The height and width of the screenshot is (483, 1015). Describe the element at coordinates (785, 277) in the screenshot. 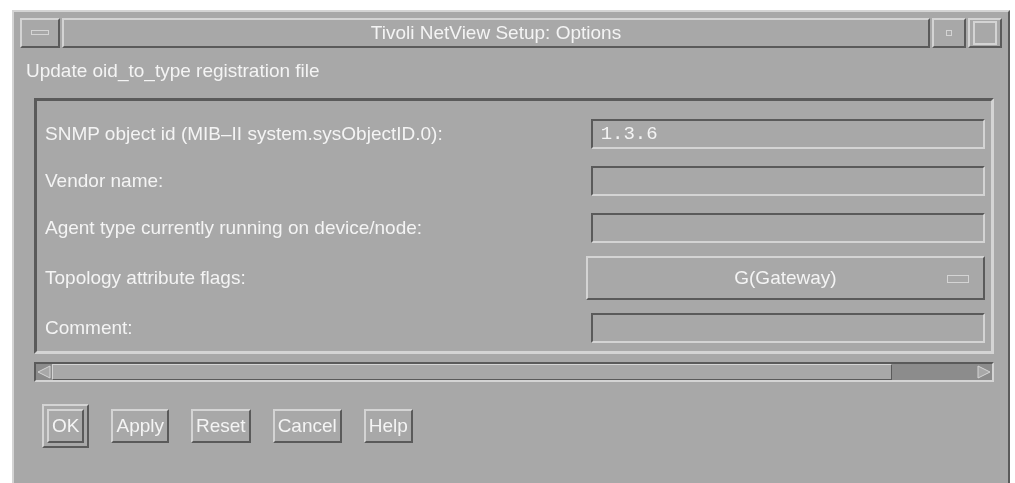

I see `option-menu: G(Gateway)` at that location.